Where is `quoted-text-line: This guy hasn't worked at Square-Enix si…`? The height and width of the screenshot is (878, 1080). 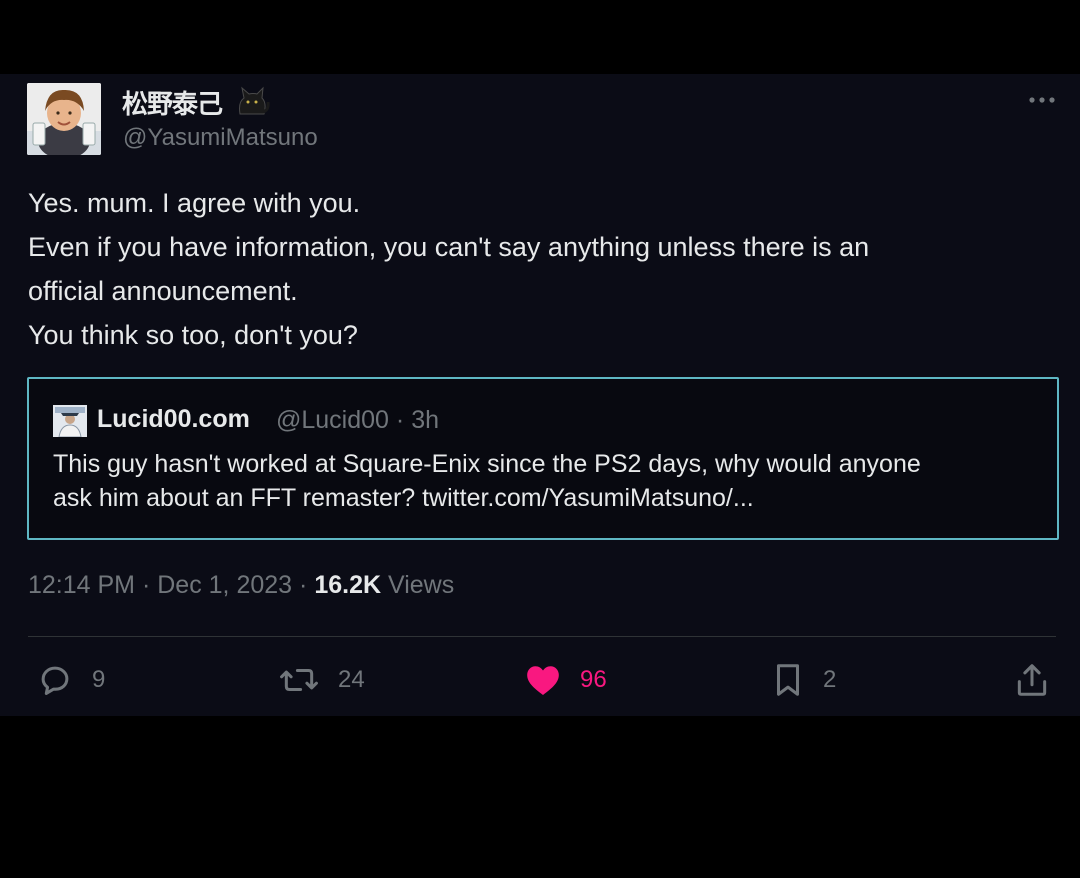
quoted-text-line: This guy hasn't worked at Square-Enix si… is located at coordinates (487, 464).